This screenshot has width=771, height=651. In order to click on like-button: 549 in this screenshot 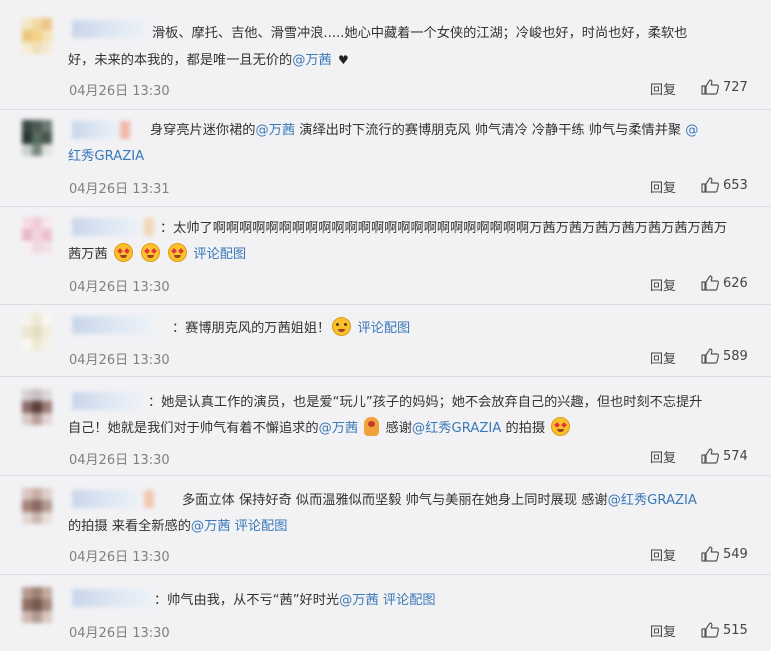, I will do `click(724, 554)`.